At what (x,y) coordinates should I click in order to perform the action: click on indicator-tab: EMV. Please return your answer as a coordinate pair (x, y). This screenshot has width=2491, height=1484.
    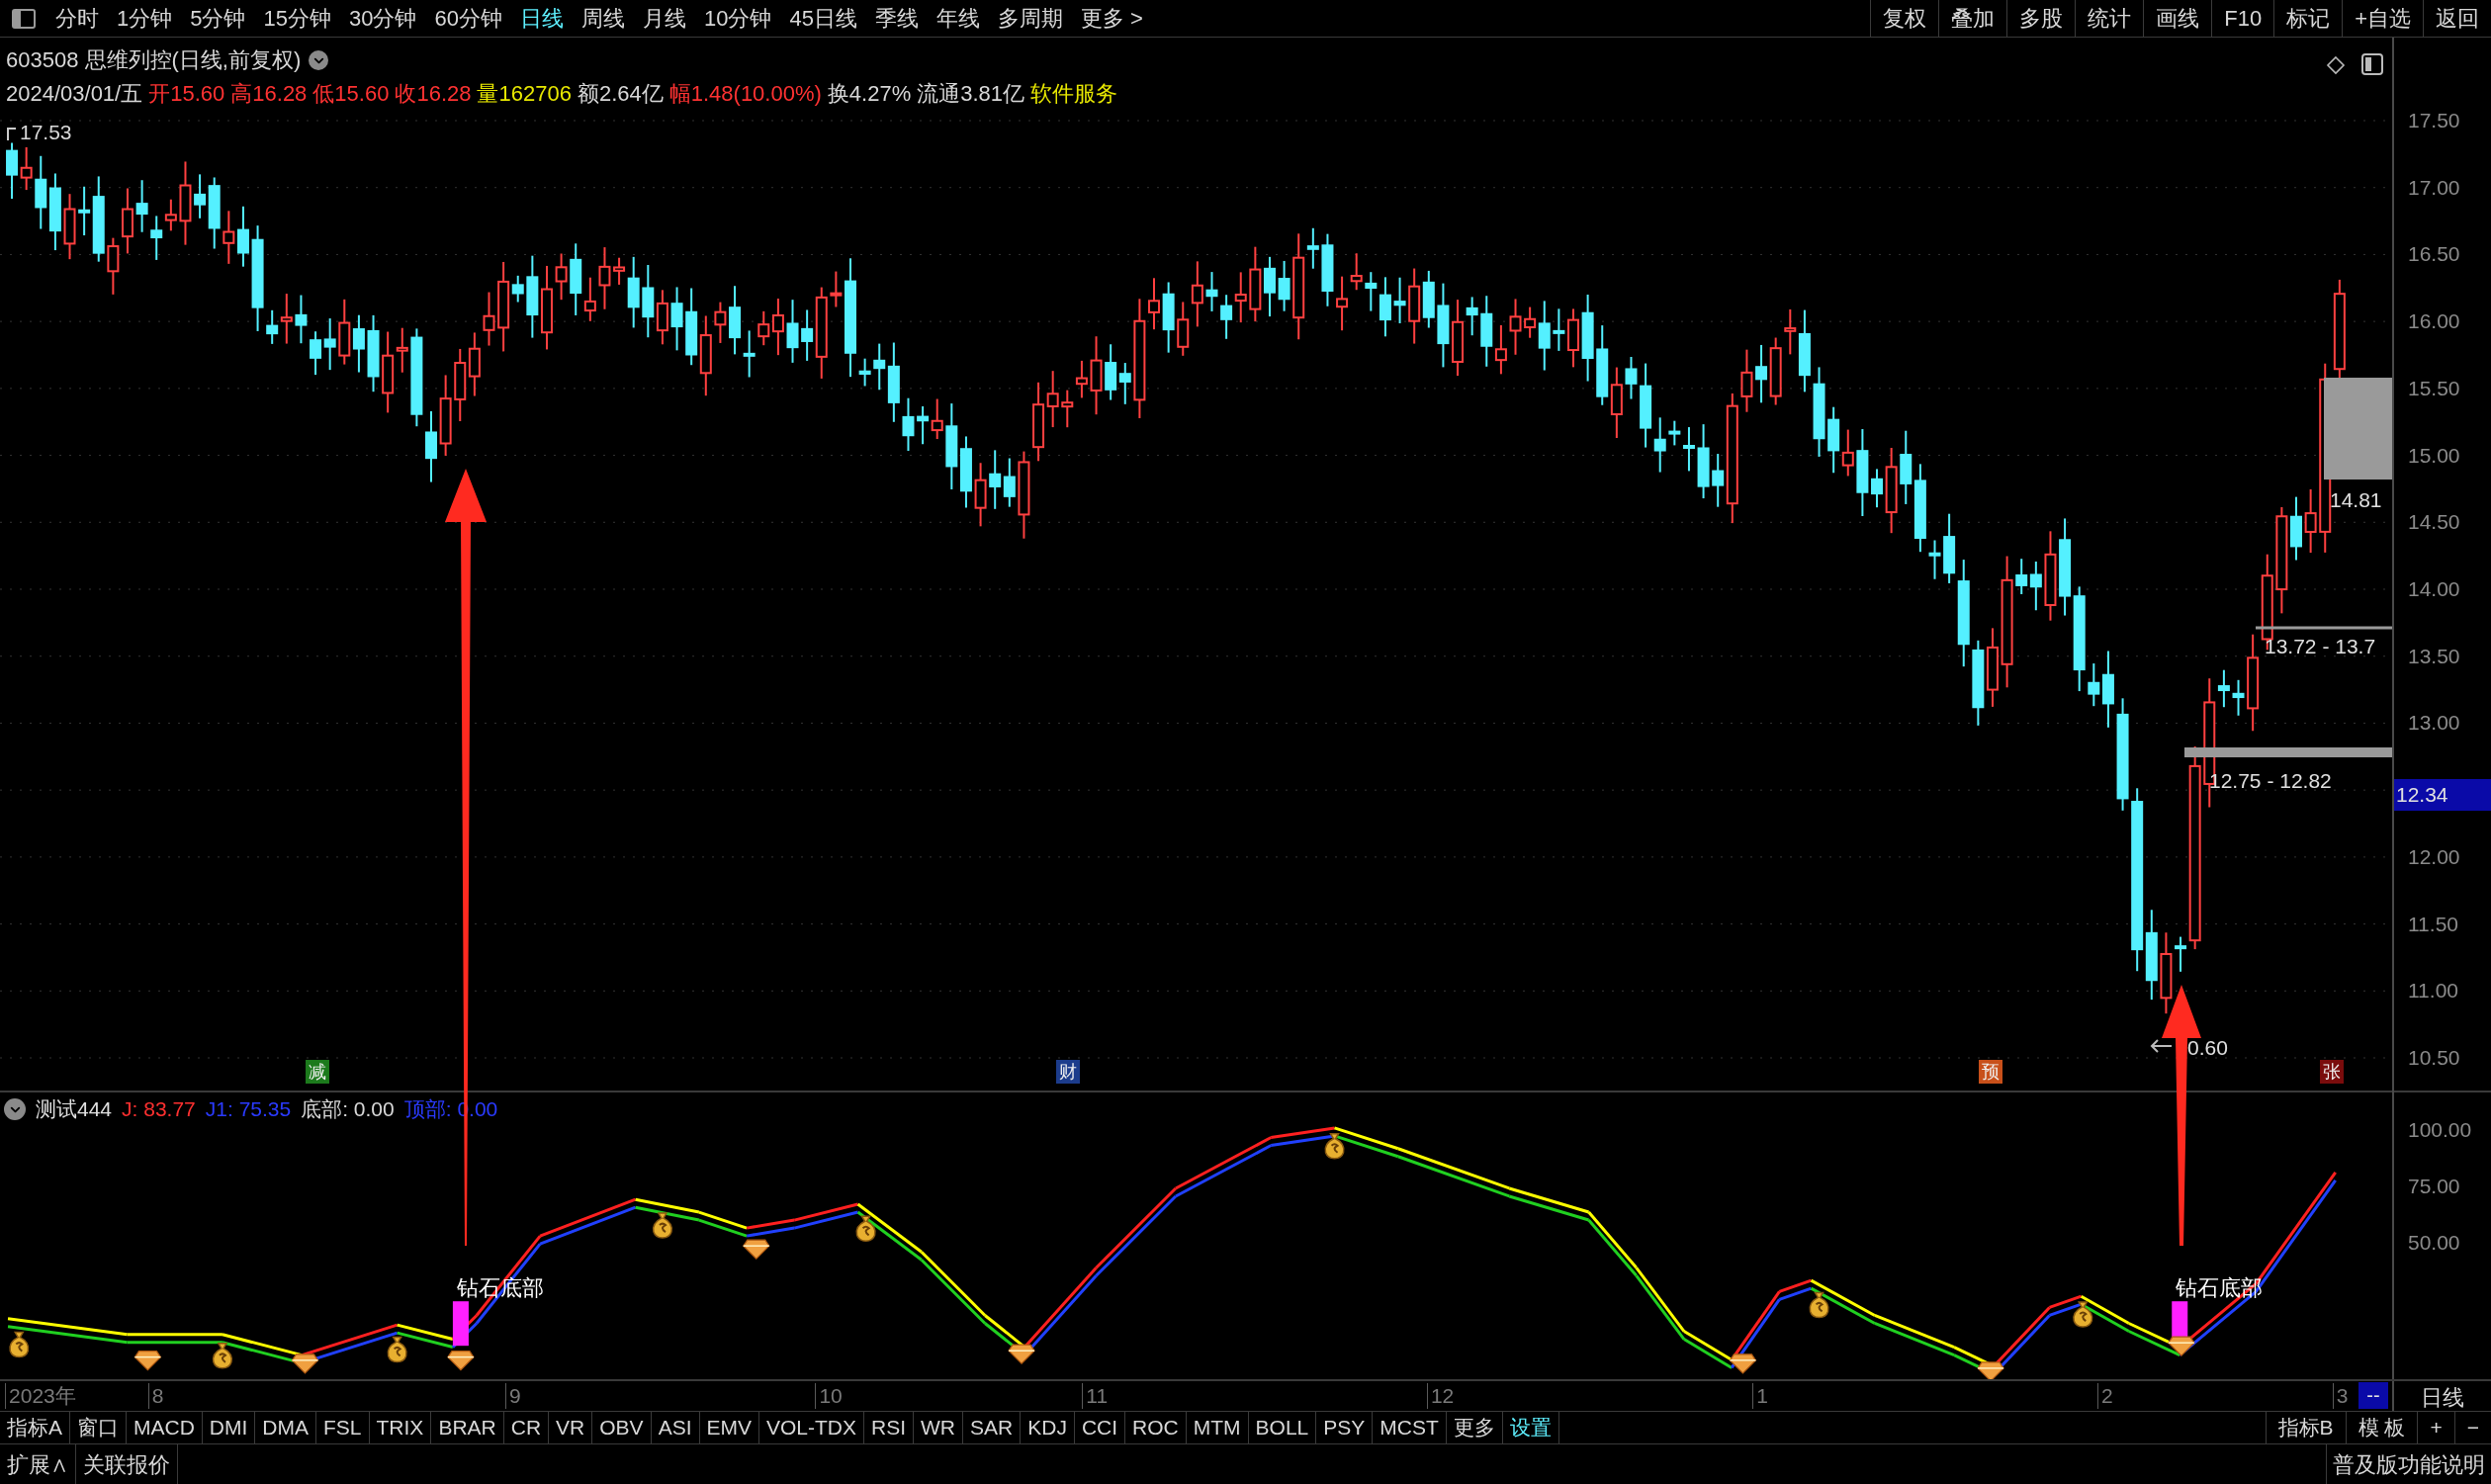
    Looking at the image, I should click on (729, 1427).